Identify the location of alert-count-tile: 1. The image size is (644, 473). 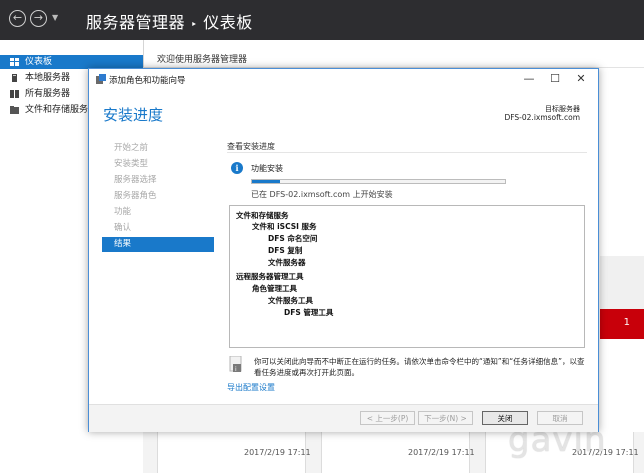
(622, 324).